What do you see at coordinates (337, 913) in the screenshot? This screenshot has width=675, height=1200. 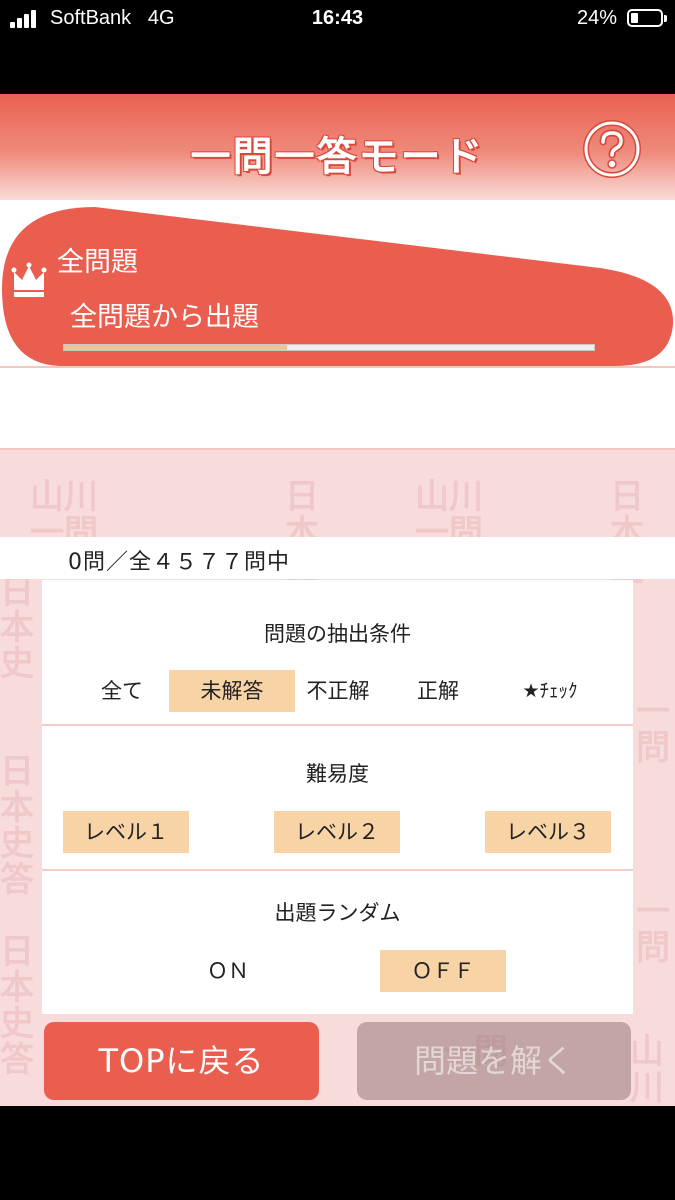 I see `random-title: 出題ランダム` at bounding box center [337, 913].